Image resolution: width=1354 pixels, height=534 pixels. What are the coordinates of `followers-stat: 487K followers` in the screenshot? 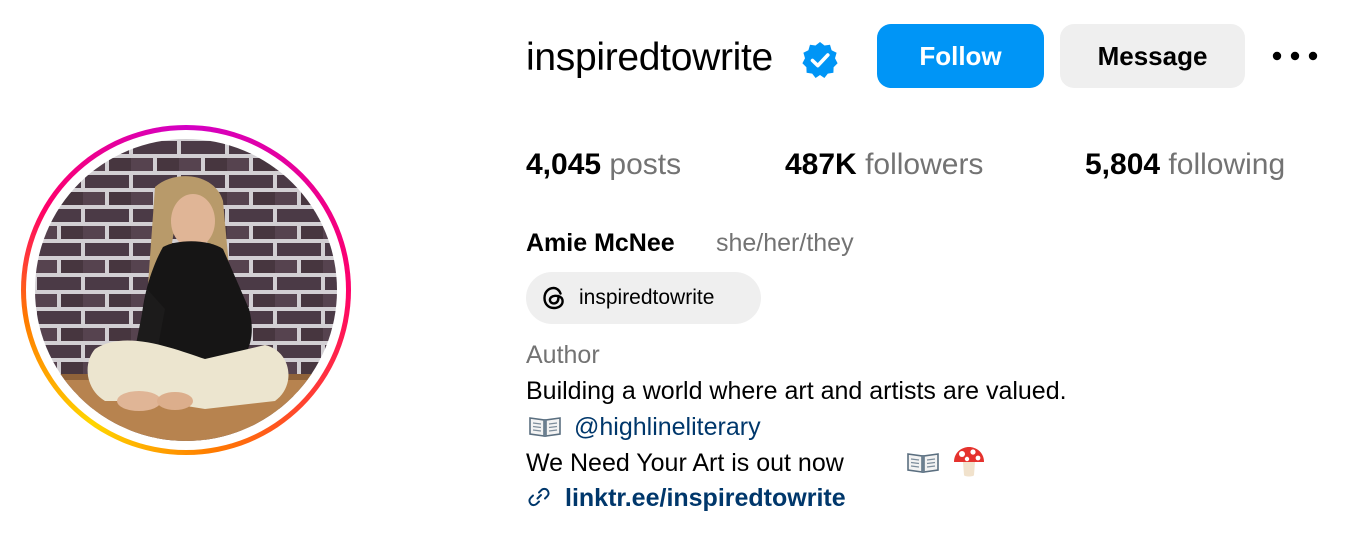 It's located at (884, 165).